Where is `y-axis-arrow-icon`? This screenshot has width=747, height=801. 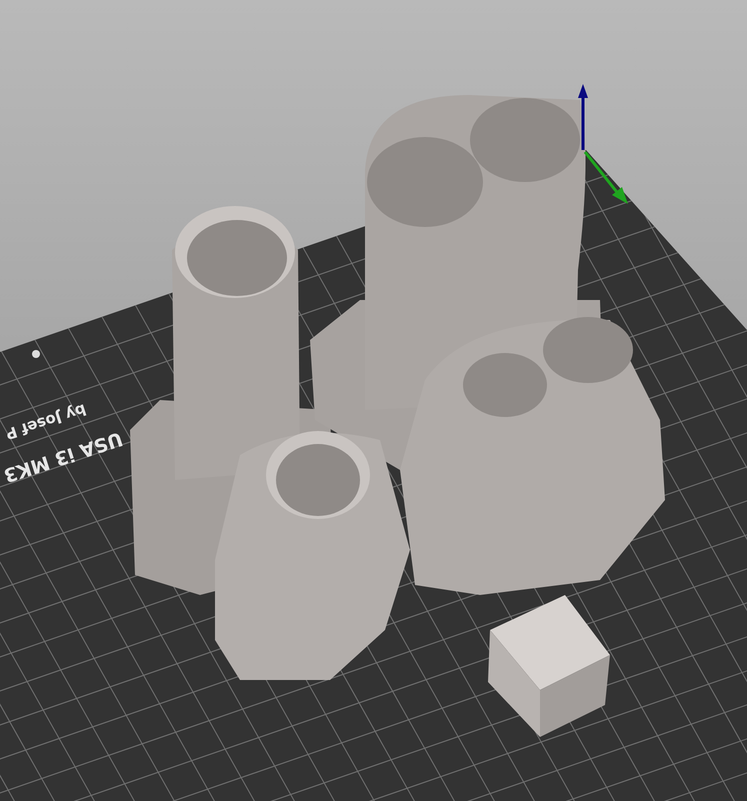
y-axis-arrow-icon is located at coordinates (606, 177).